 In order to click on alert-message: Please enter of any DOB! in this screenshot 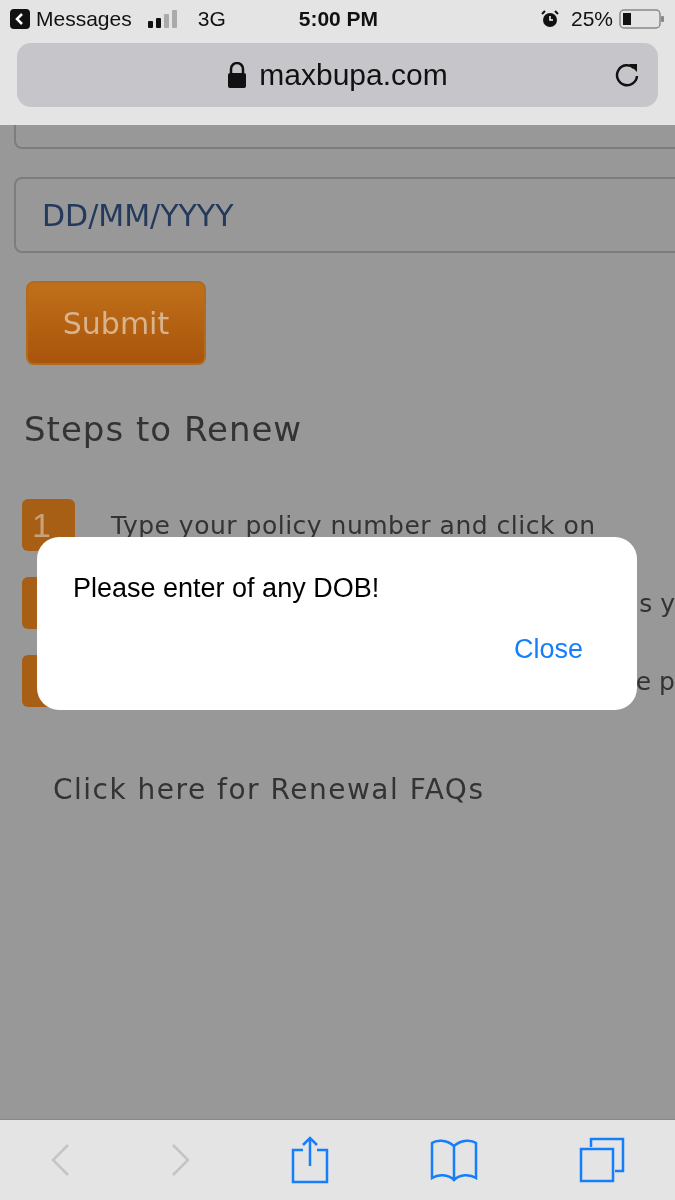, I will do `click(227, 588)`.